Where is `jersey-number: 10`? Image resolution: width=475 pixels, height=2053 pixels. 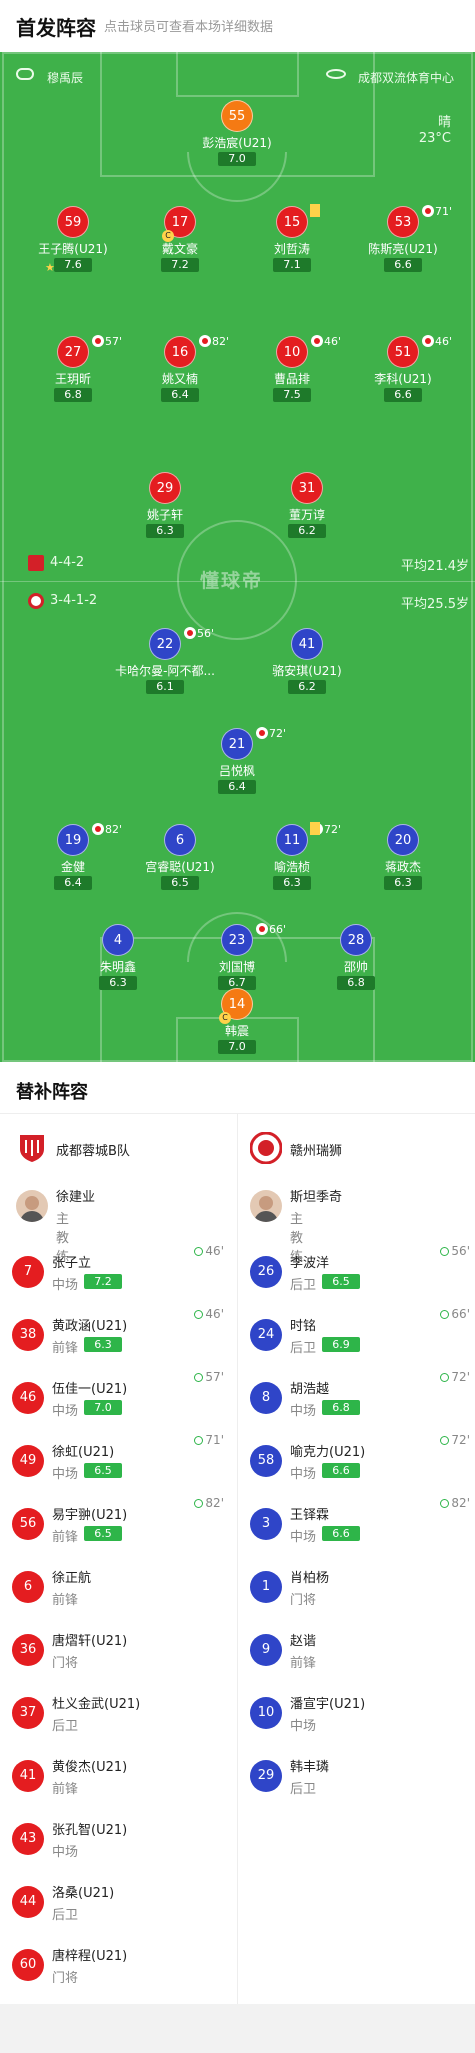
jersey-number: 10 is located at coordinates (266, 1713).